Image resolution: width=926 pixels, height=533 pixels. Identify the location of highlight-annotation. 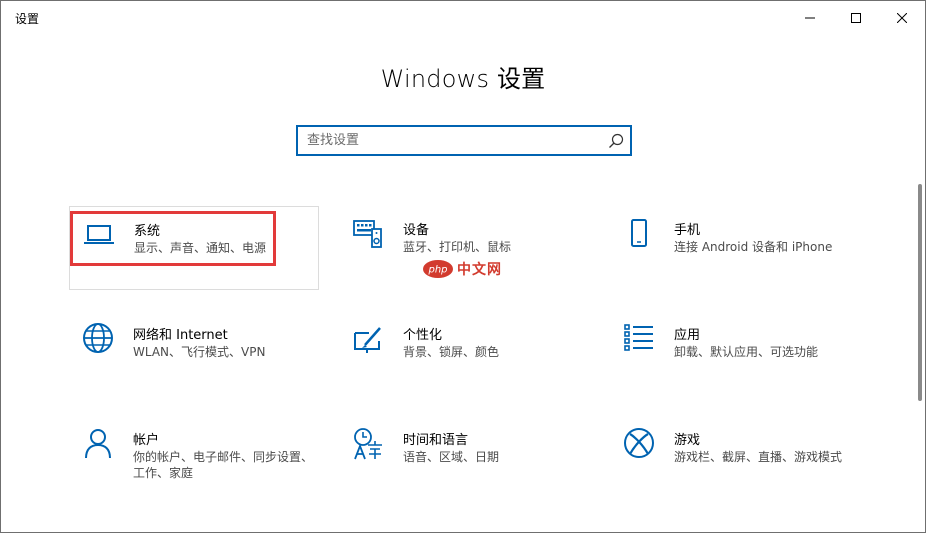
(173, 238).